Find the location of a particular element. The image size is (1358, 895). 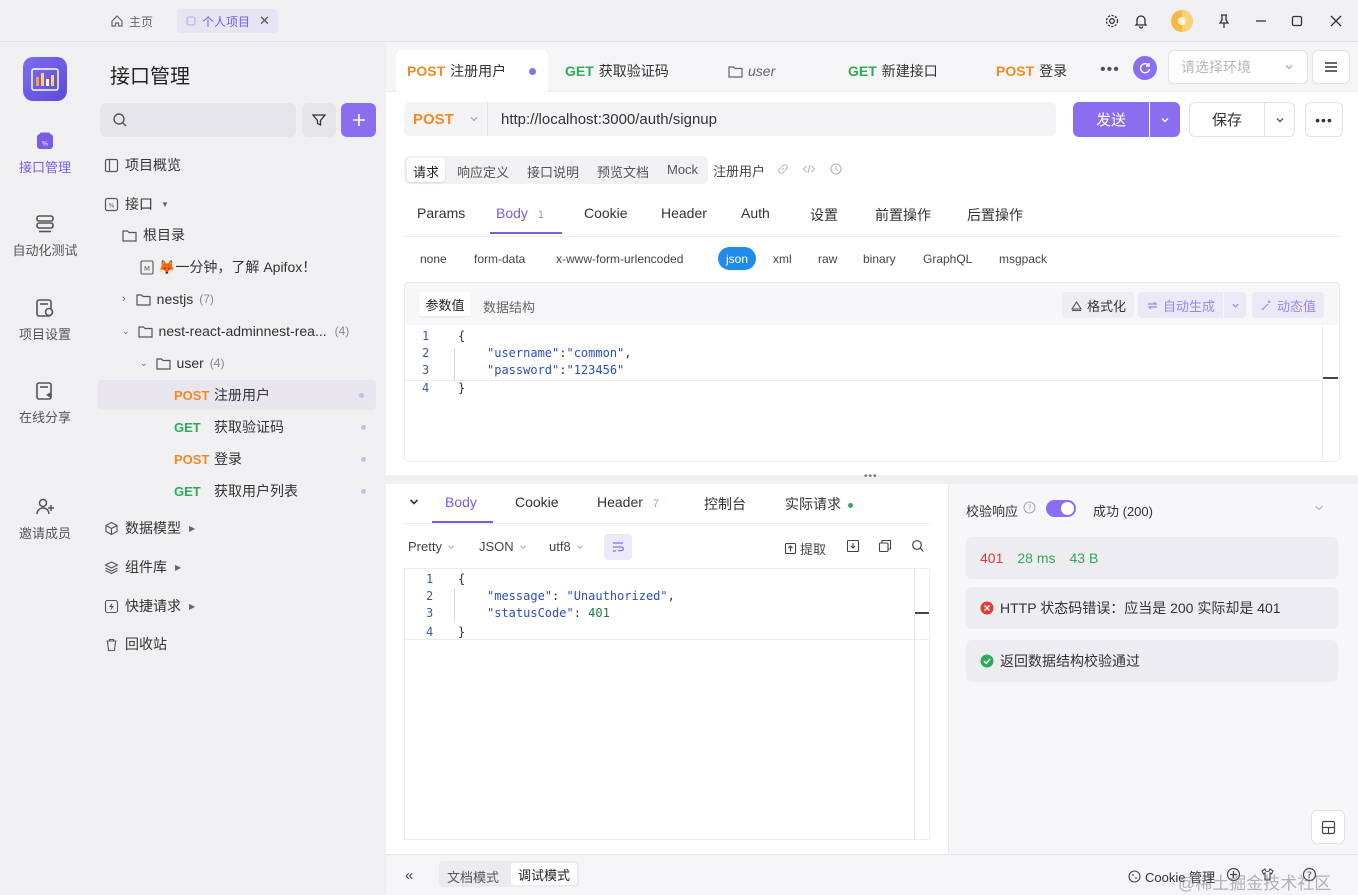

search-input is located at coordinates (198, 120).